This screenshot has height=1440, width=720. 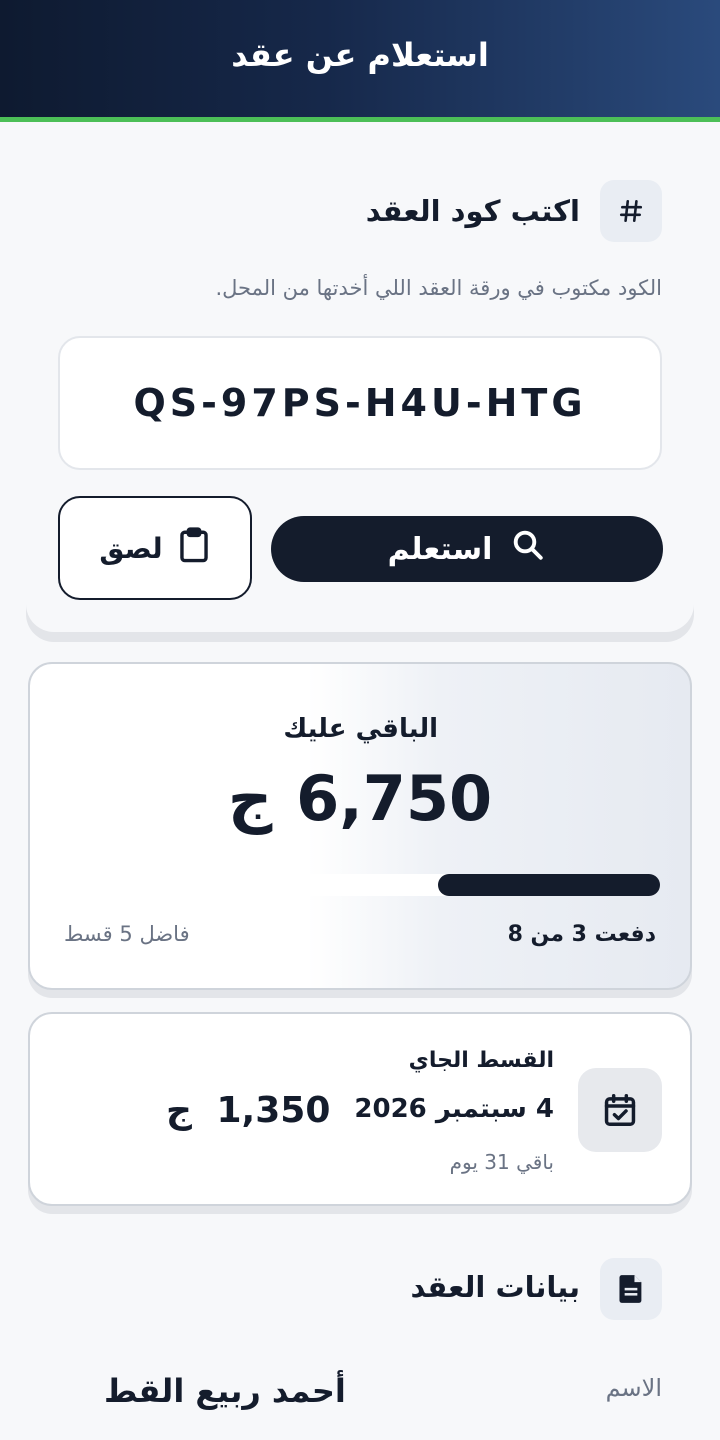 I want to click on next-installment-amount-value: 1,350, so click(x=273, y=1110).